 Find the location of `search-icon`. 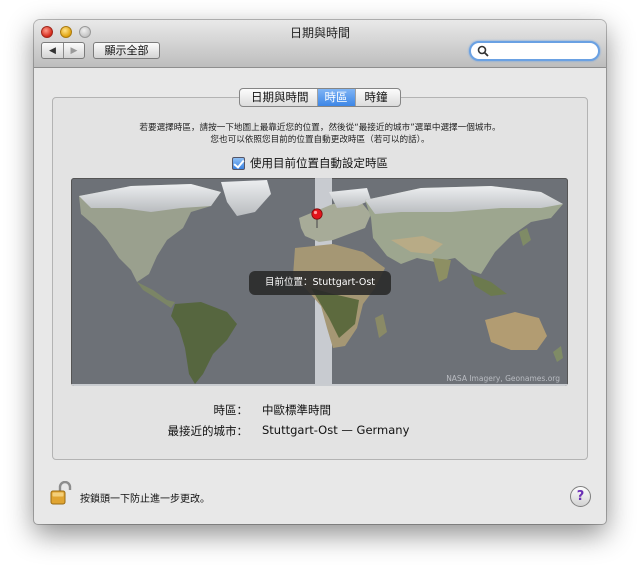

search-icon is located at coordinates (483, 51).